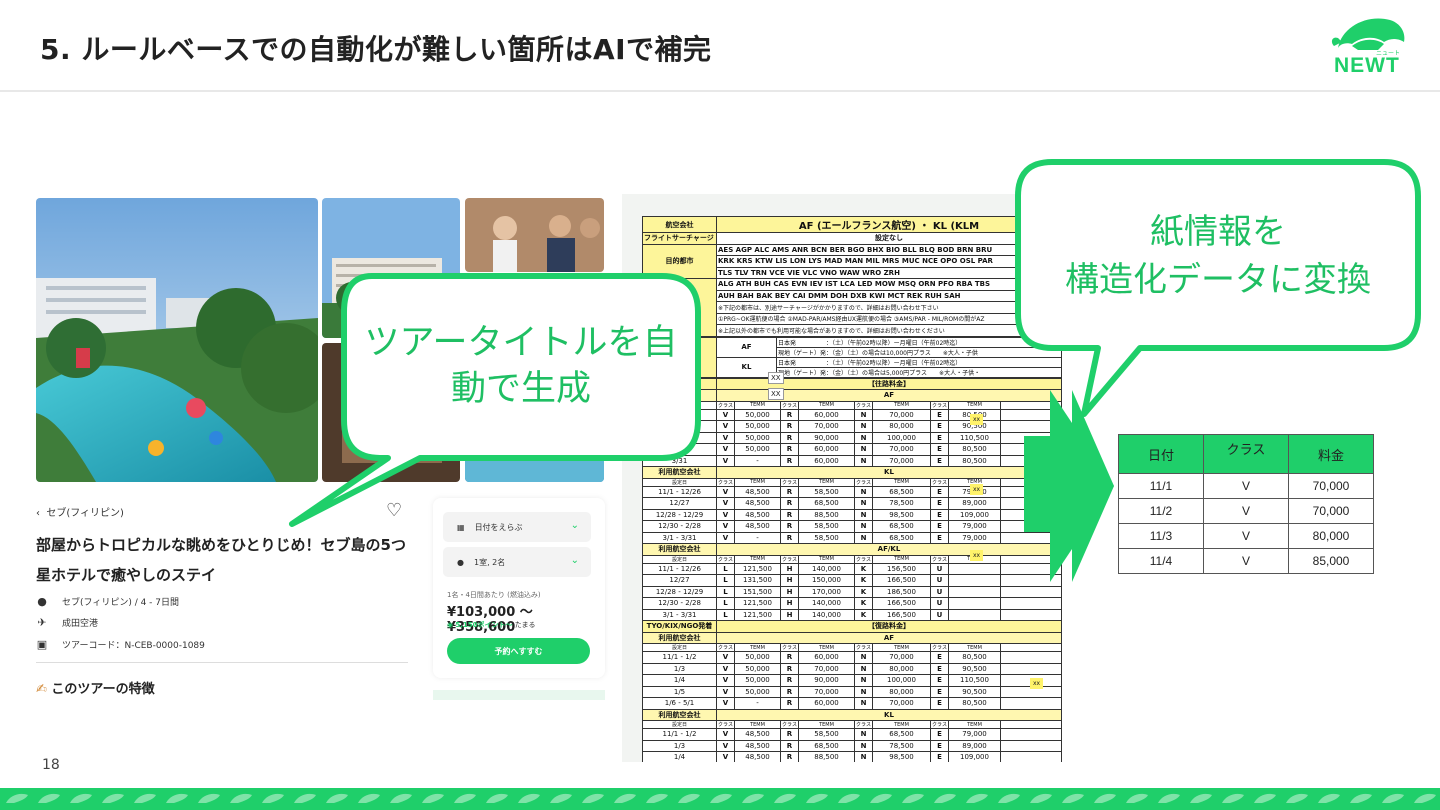 The image size is (1440, 810). What do you see at coordinates (1161, 561) in the screenshot?
I see `cell-date: 11/4` at bounding box center [1161, 561].